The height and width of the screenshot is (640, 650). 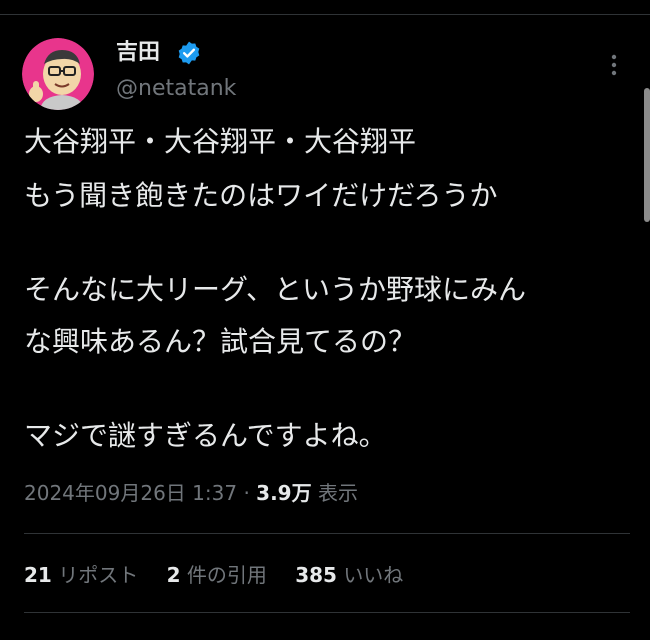 What do you see at coordinates (316, 575) in the screenshot?
I see `likes-count: 385` at bounding box center [316, 575].